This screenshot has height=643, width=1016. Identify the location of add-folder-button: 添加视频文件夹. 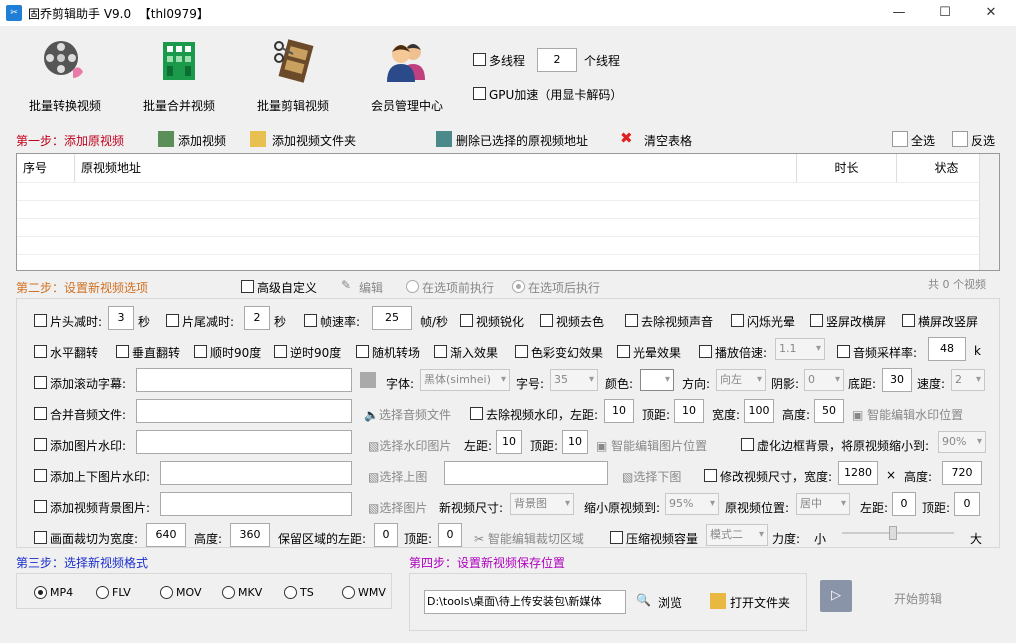
(310, 139).